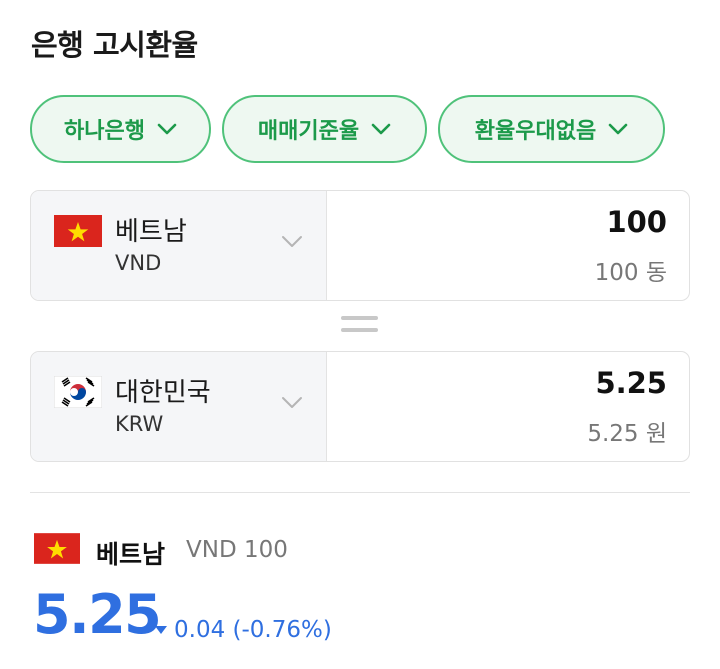 The height and width of the screenshot is (669, 720). What do you see at coordinates (535, 131) in the screenshot?
I see `preferential-rate-select-label: 환율우대없음` at bounding box center [535, 131].